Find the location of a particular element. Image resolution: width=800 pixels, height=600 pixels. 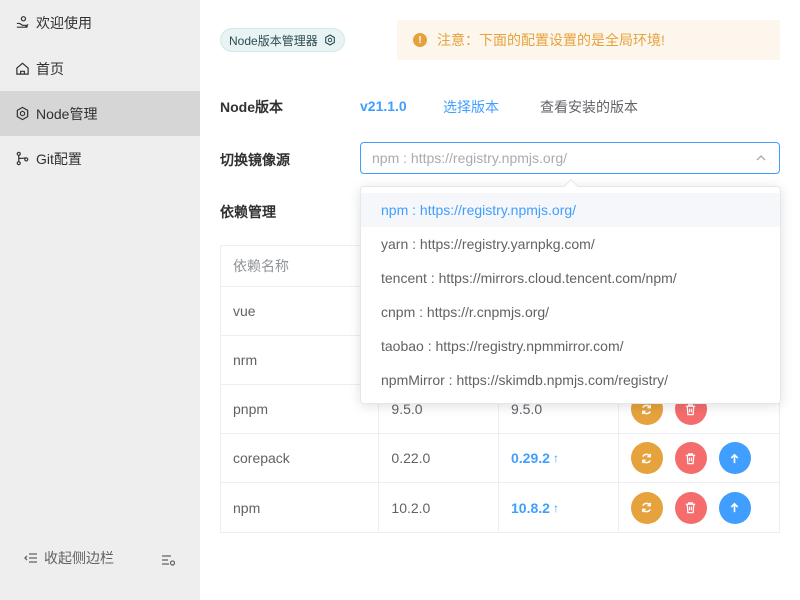

git-icon is located at coordinates (22, 159).